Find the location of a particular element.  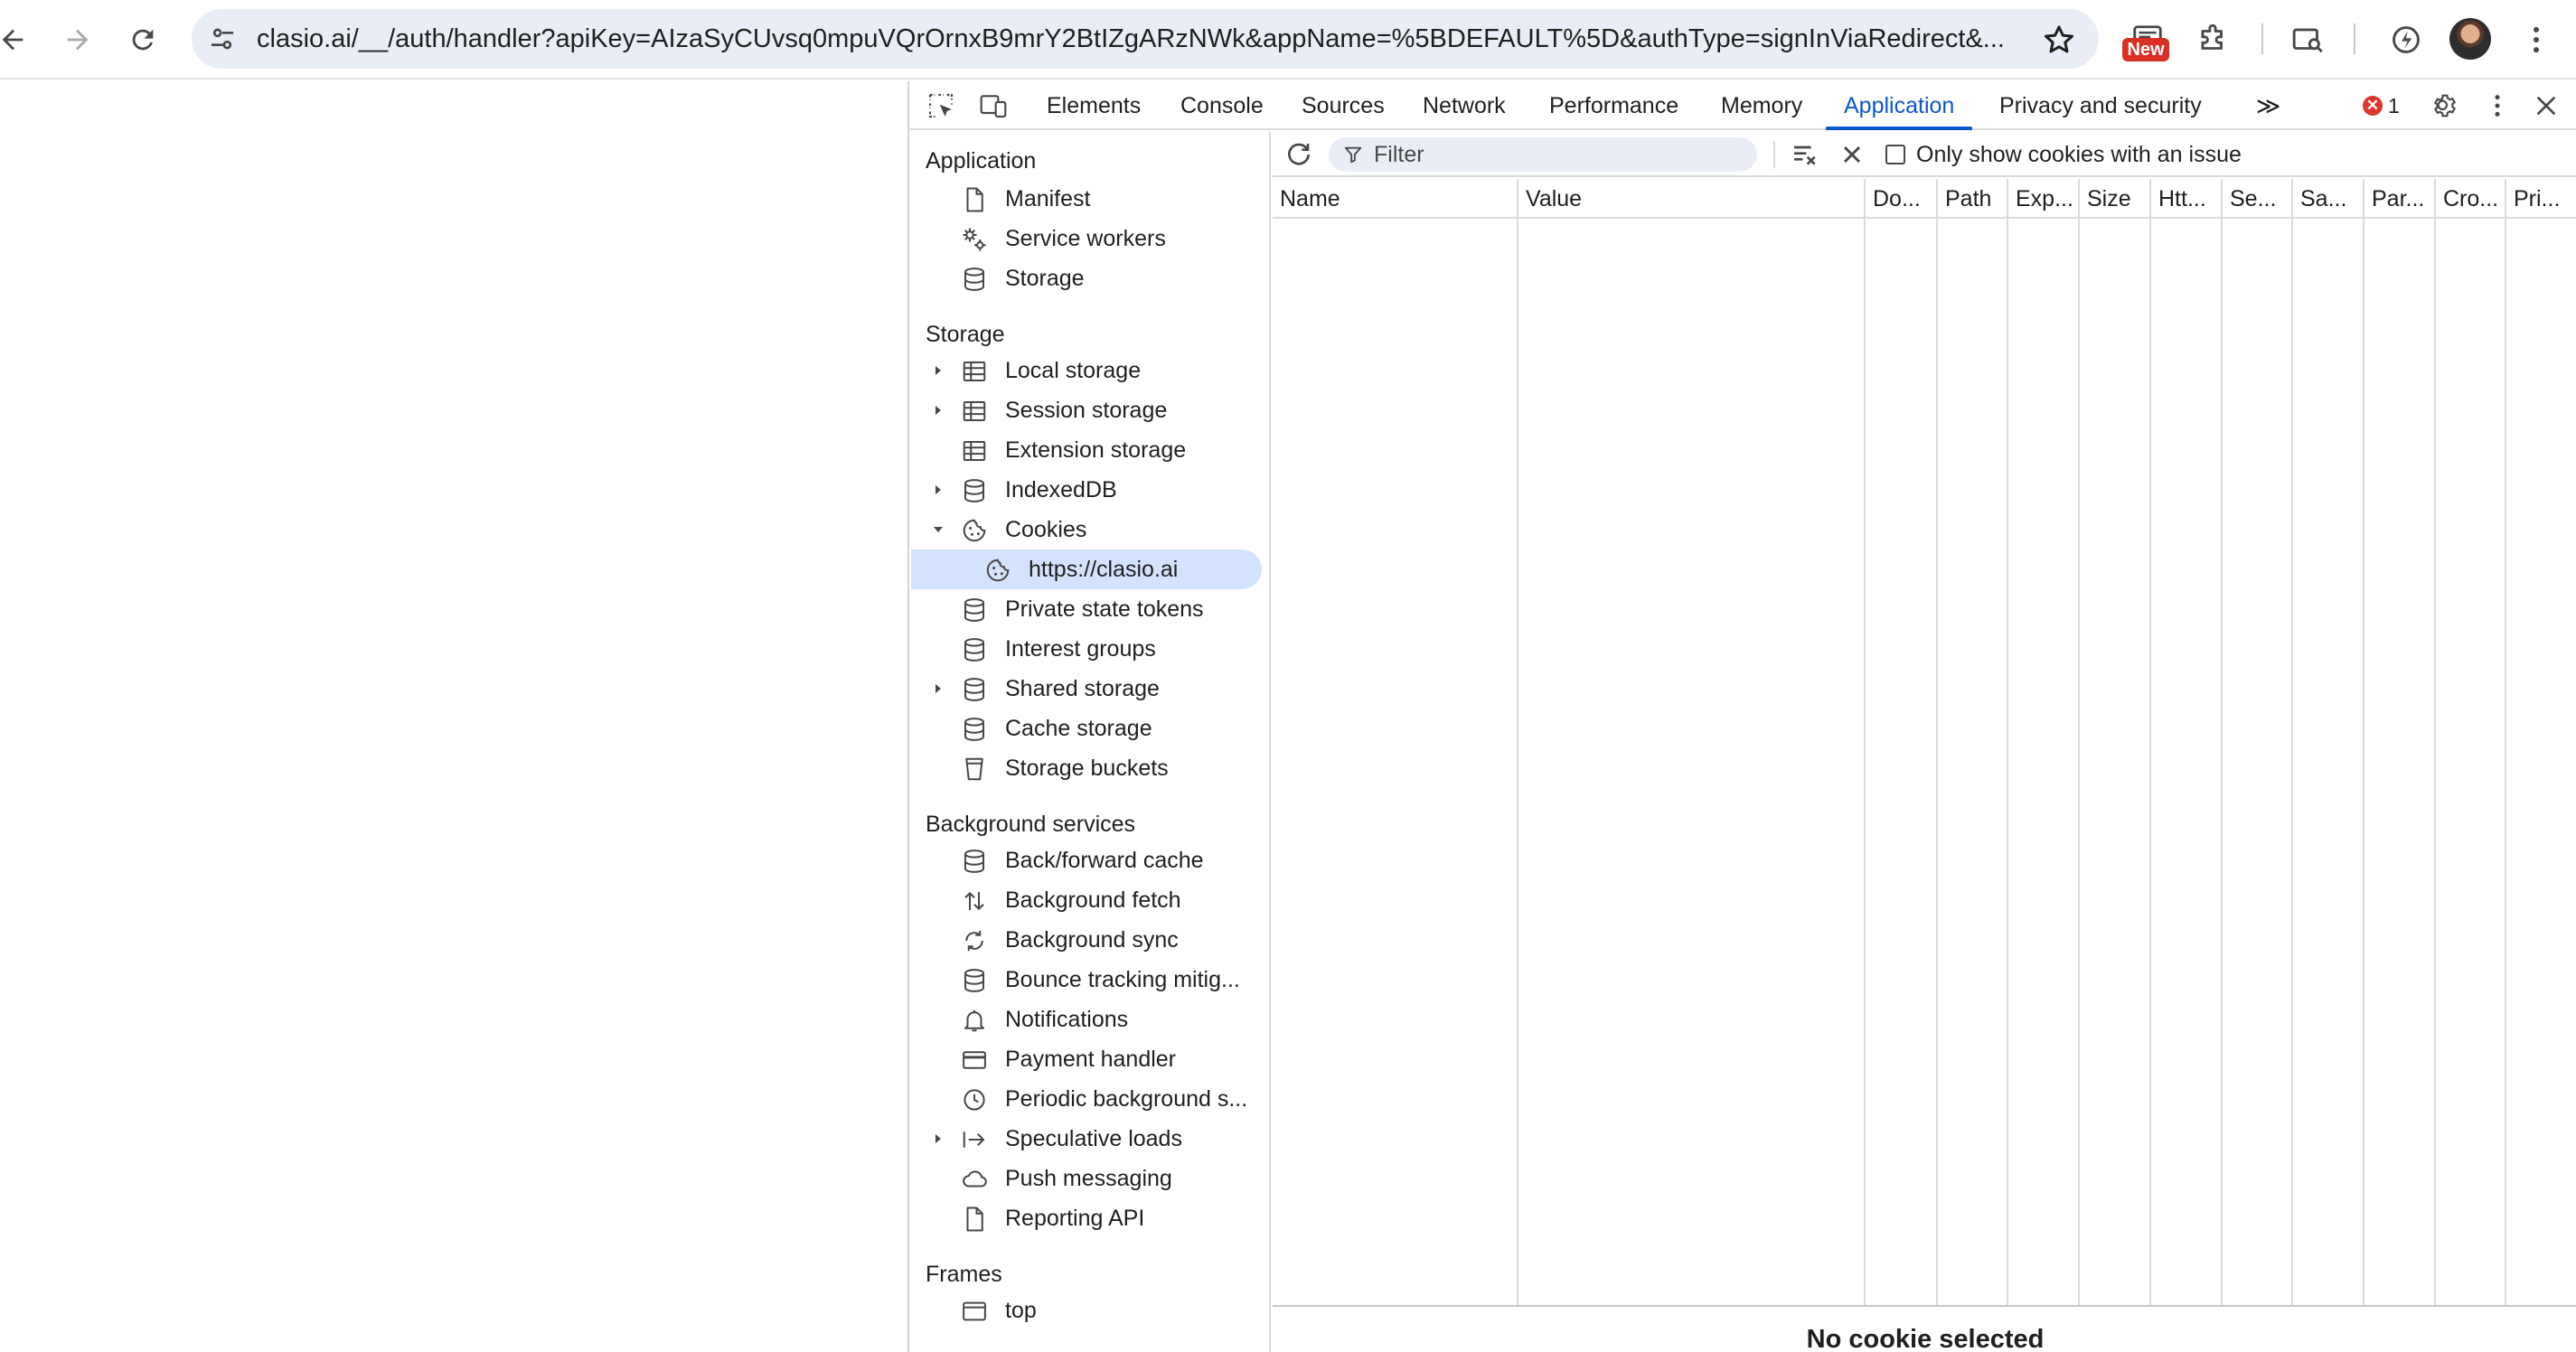

sidebar-item-cookie-origin: https://clasio.ai is located at coordinates (1087, 569).